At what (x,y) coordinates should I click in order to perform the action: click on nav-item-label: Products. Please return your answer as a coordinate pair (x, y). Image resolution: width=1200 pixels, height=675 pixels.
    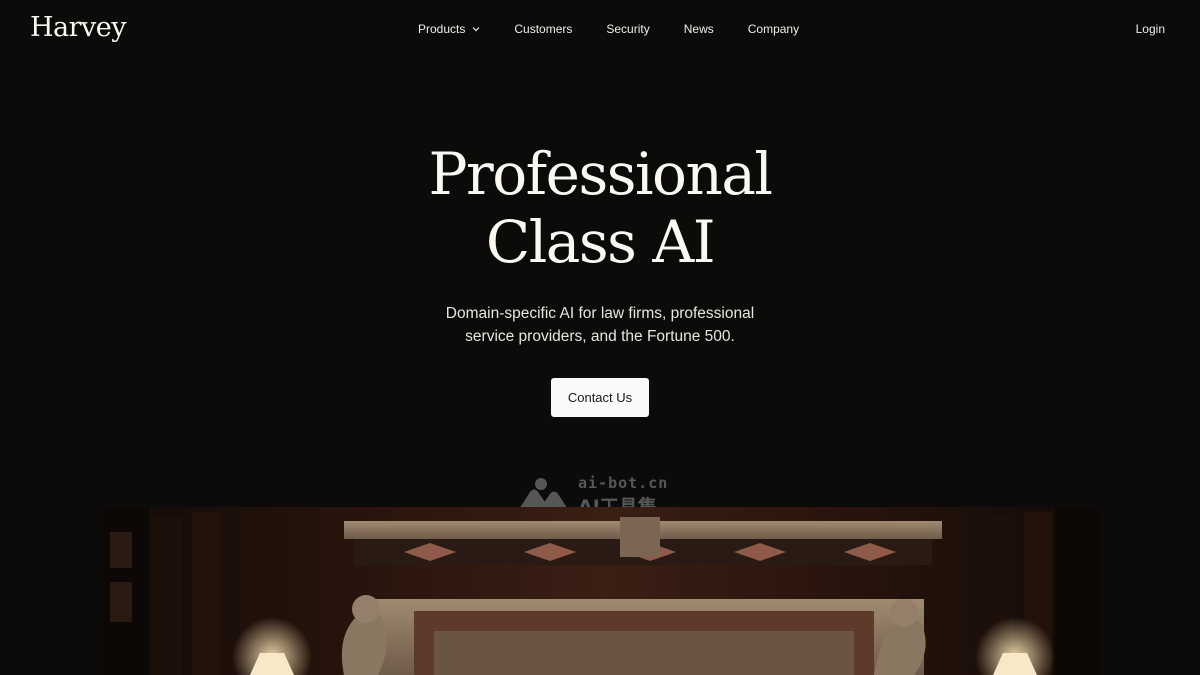
    Looking at the image, I should click on (442, 29).